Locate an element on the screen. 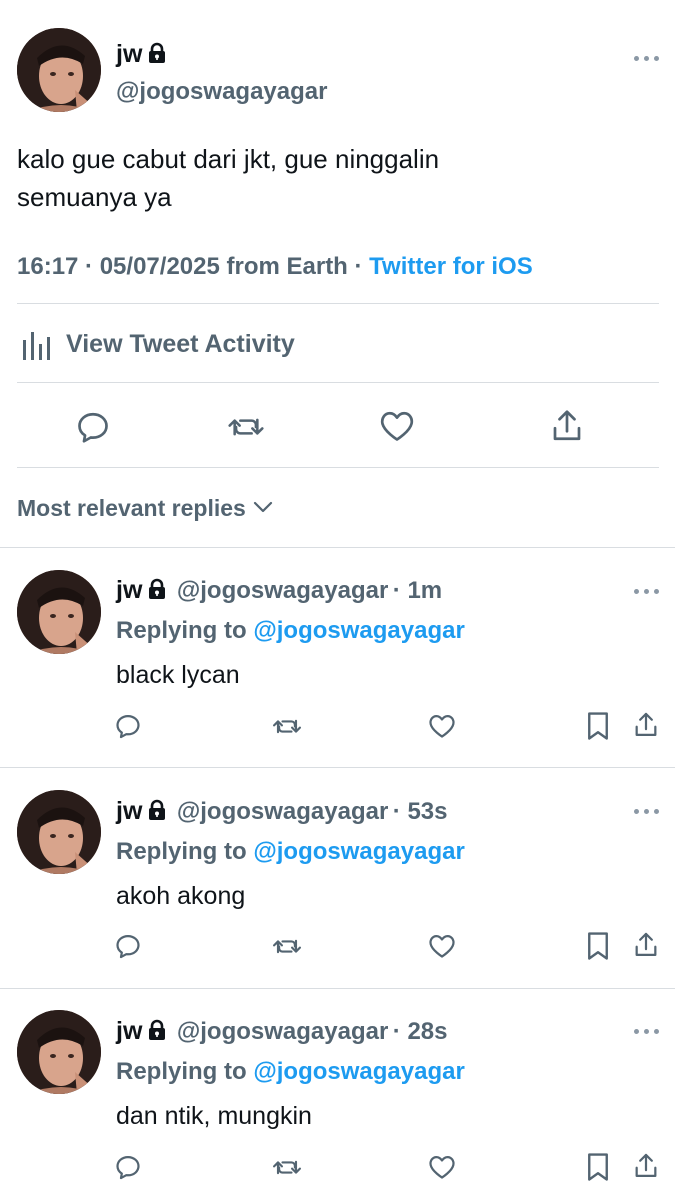  reply-header: jw @jogoswagayagar · 1m is located at coordinates (279, 590).